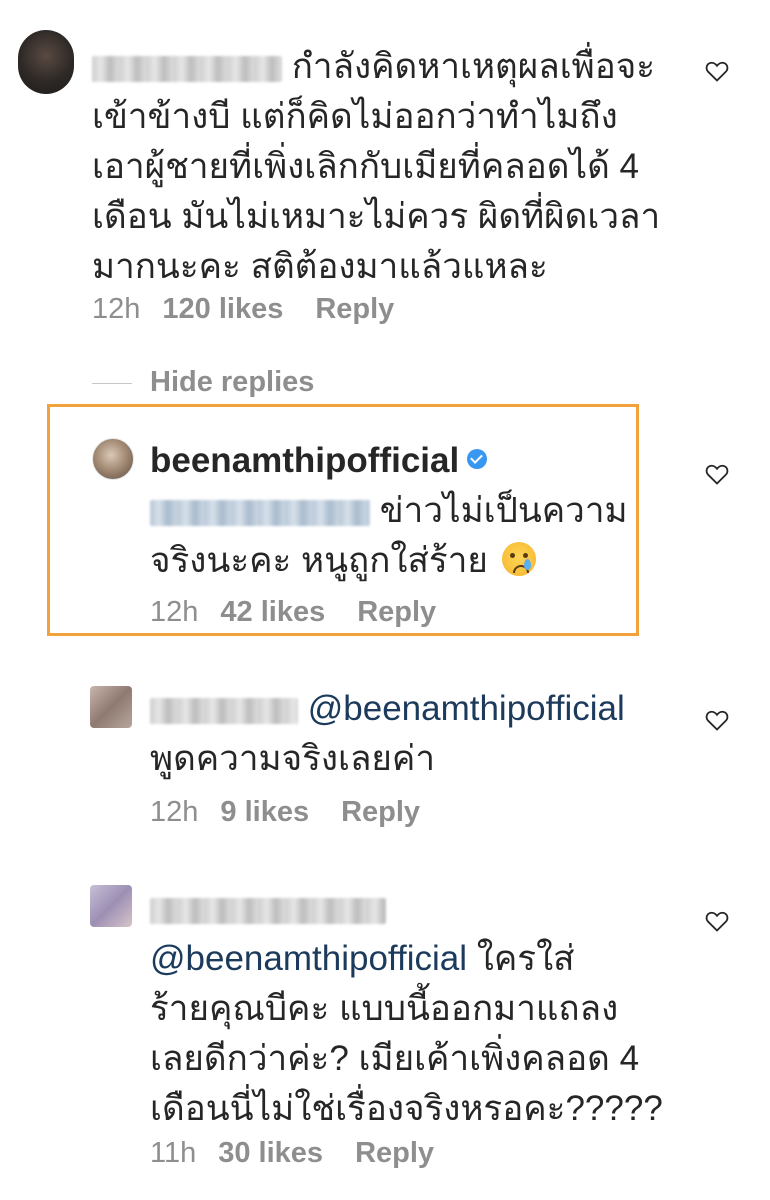 The image size is (770, 1200). What do you see at coordinates (203, 382) in the screenshot?
I see `hide-replies-toggle: Hide replies` at bounding box center [203, 382].